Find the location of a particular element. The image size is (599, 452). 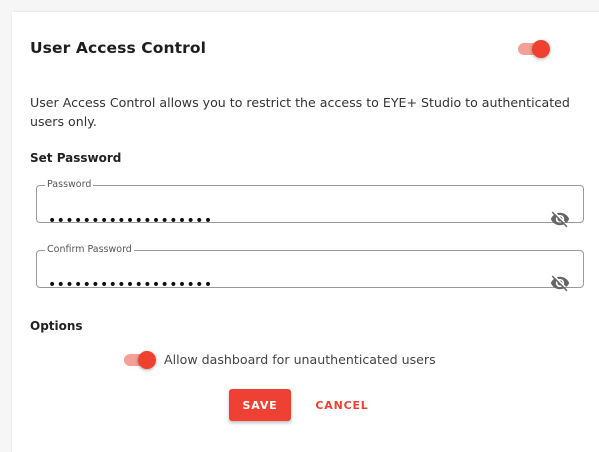

confirm-password-input: ••••••••••••••••••• is located at coordinates (130, 285).